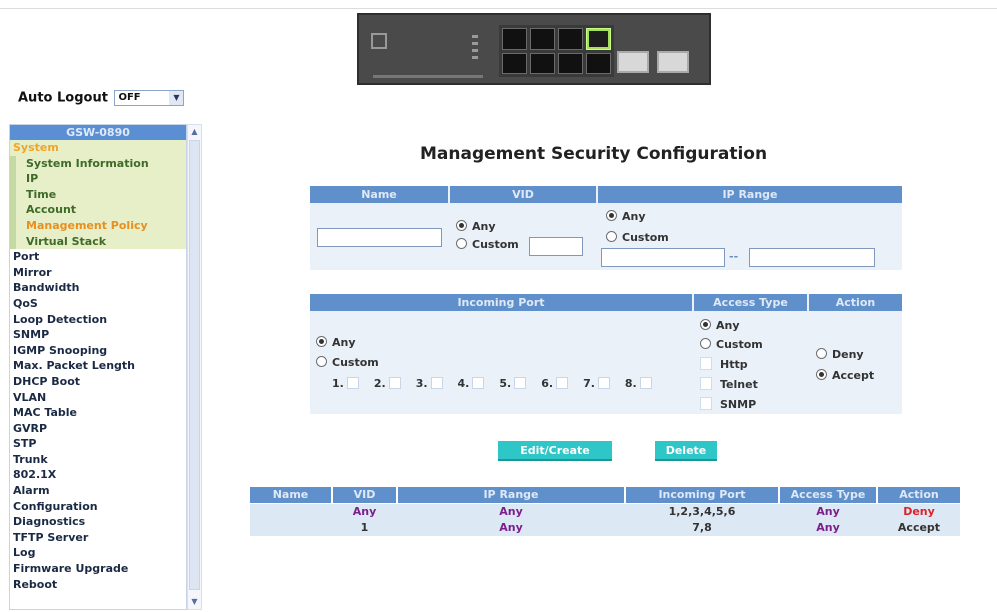 The width and height of the screenshot is (997, 612). Describe the element at coordinates (461, 225) in the screenshot. I see `vid-any-radio` at that location.